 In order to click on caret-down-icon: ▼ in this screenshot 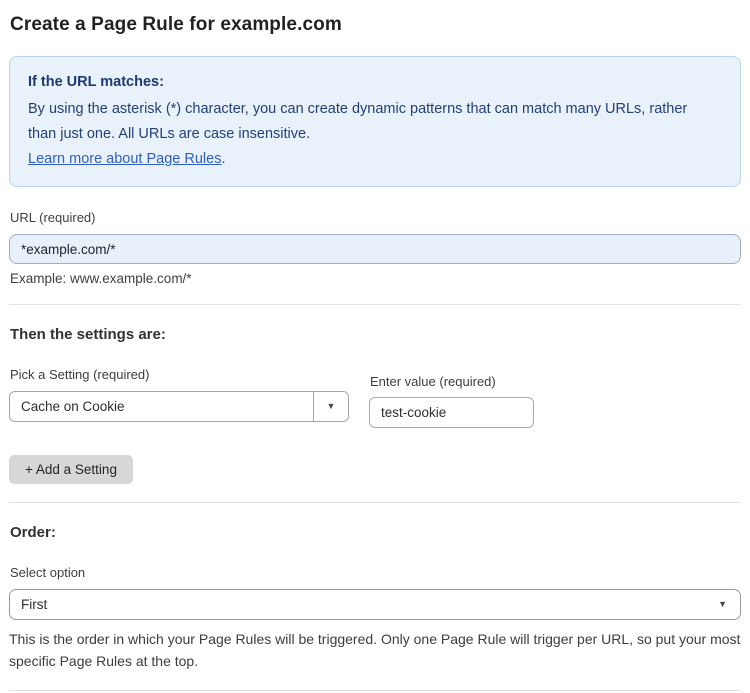, I will do `click(331, 406)`.